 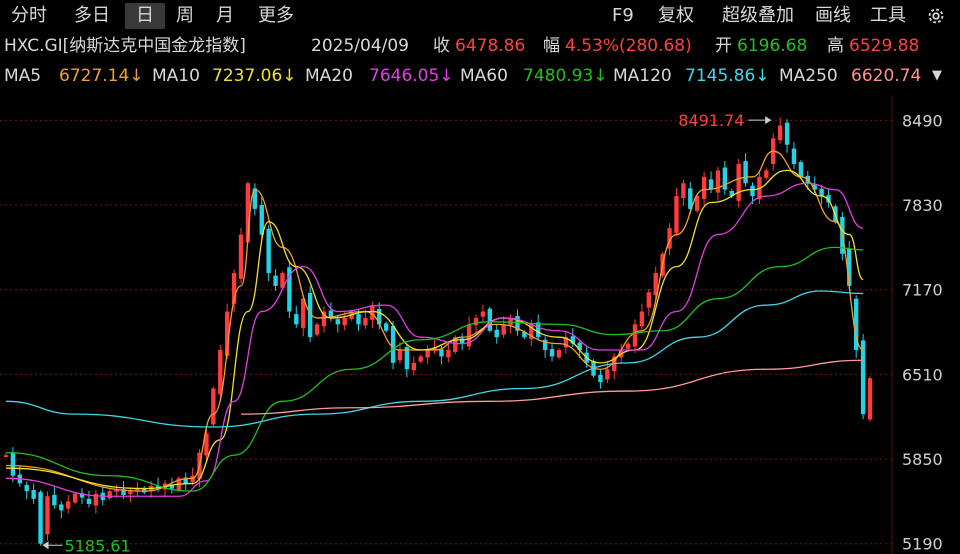 I want to click on ma60-label: MA60, so click(x=484, y=76).